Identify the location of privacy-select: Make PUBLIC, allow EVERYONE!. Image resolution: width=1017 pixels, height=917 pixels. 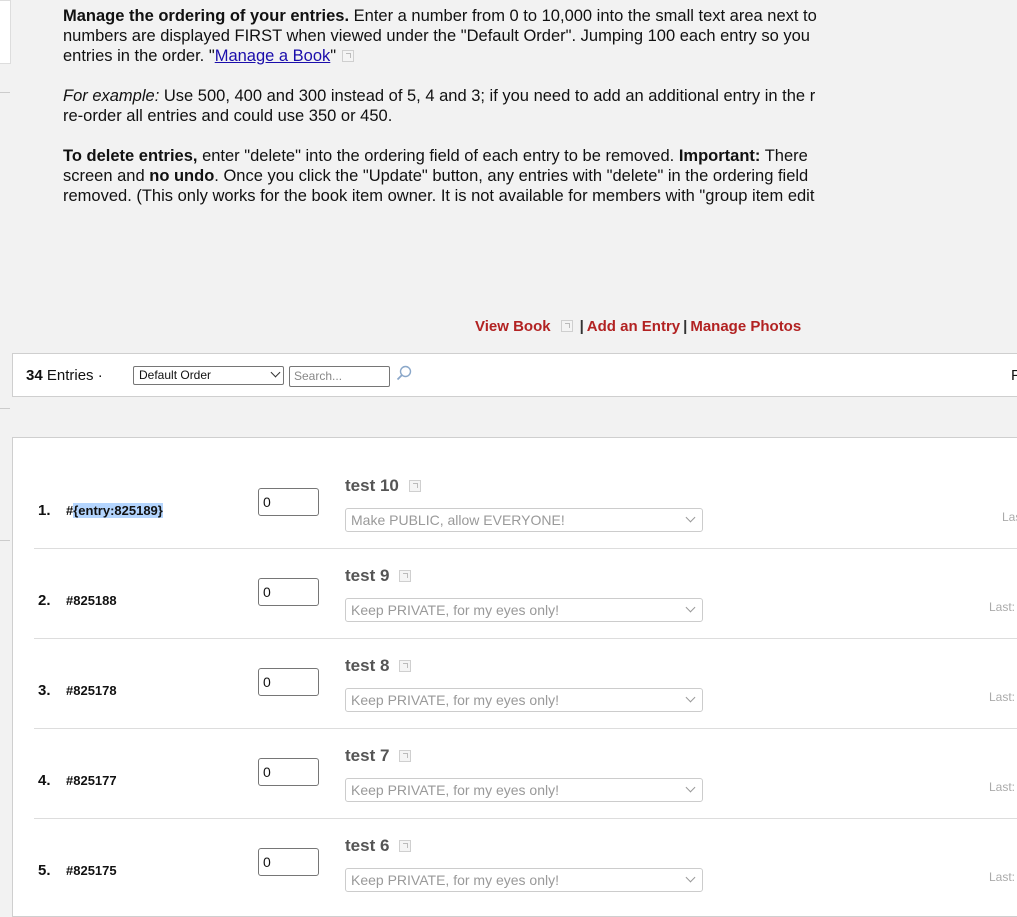
(524, 520).